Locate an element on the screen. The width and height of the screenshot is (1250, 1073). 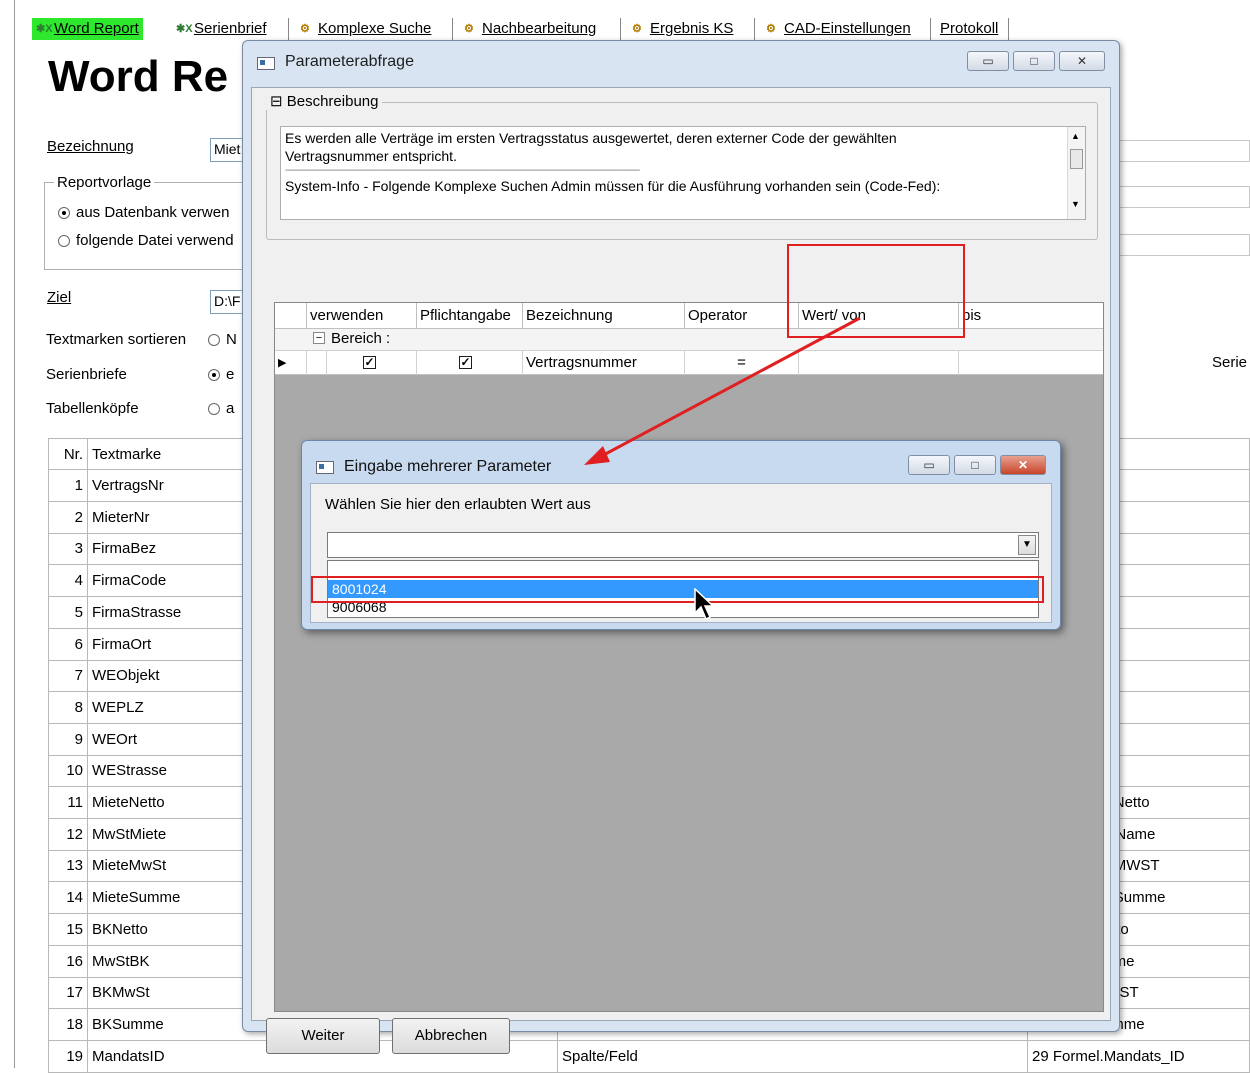
serie-label: Serie is located at coordinates (1230, 362).